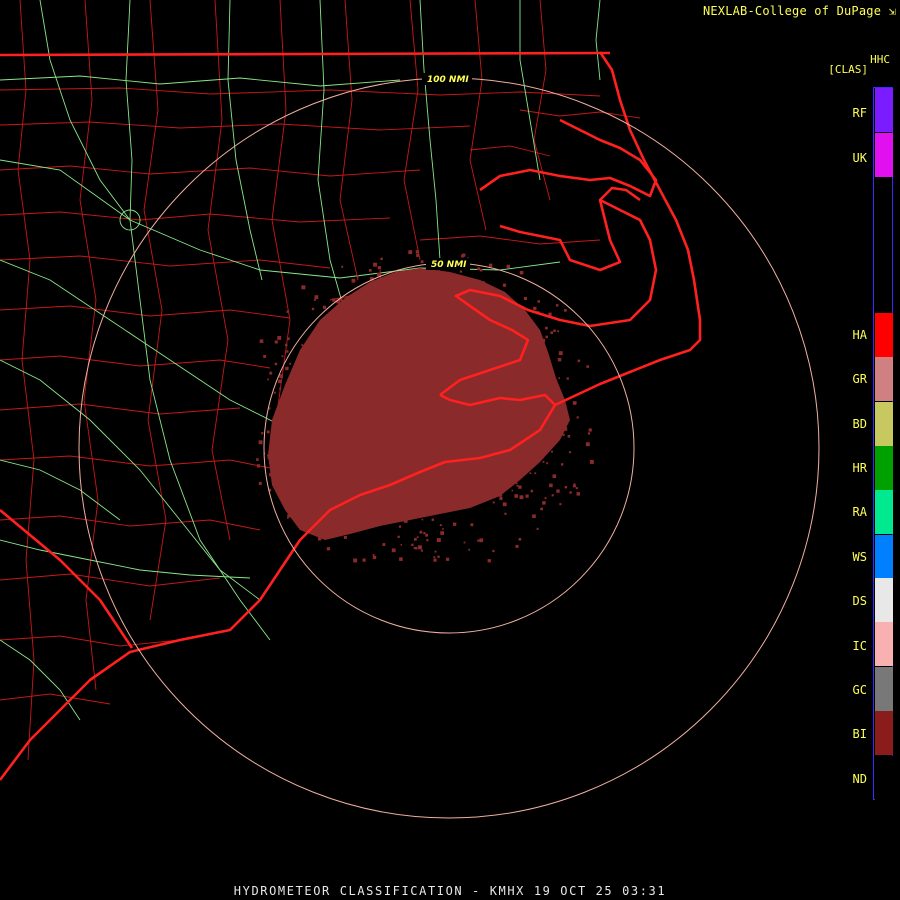 This screenshot has width=900, height=900. I want to click on legend-label-ra: RA, so click(859, 512).